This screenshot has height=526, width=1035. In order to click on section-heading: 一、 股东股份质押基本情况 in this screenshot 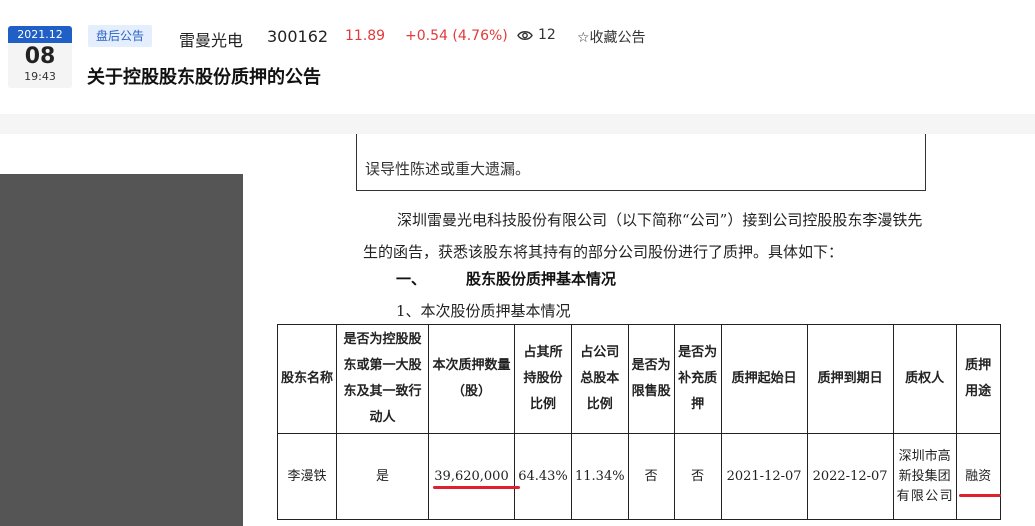, I will do `click(506, 278)`.